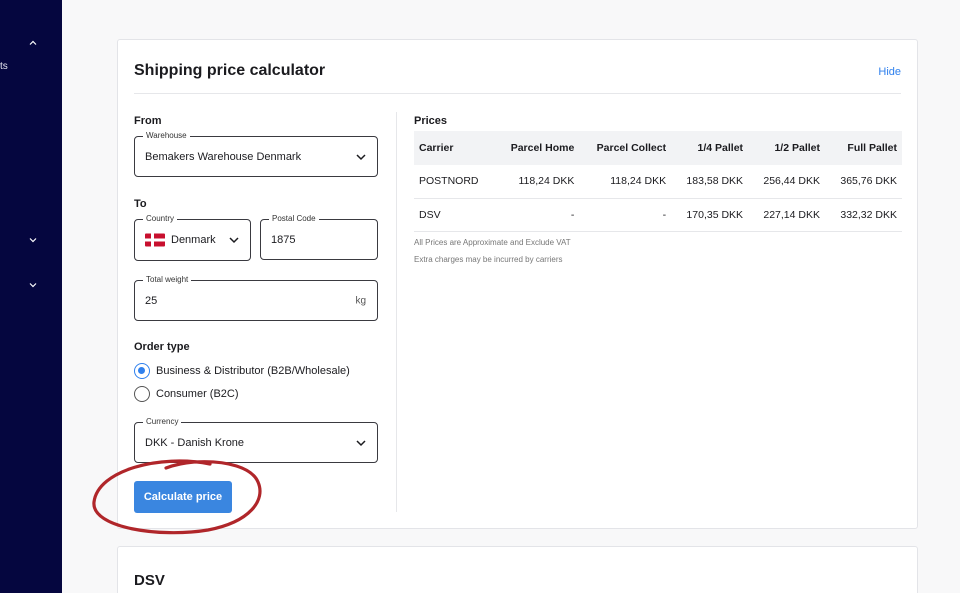 Image resolution: width=960 pixels, height=593 pixels. Describe the element at coordinates (230, 70) in the screenshot. I see `card-title: Shipping price calculator` at that location.